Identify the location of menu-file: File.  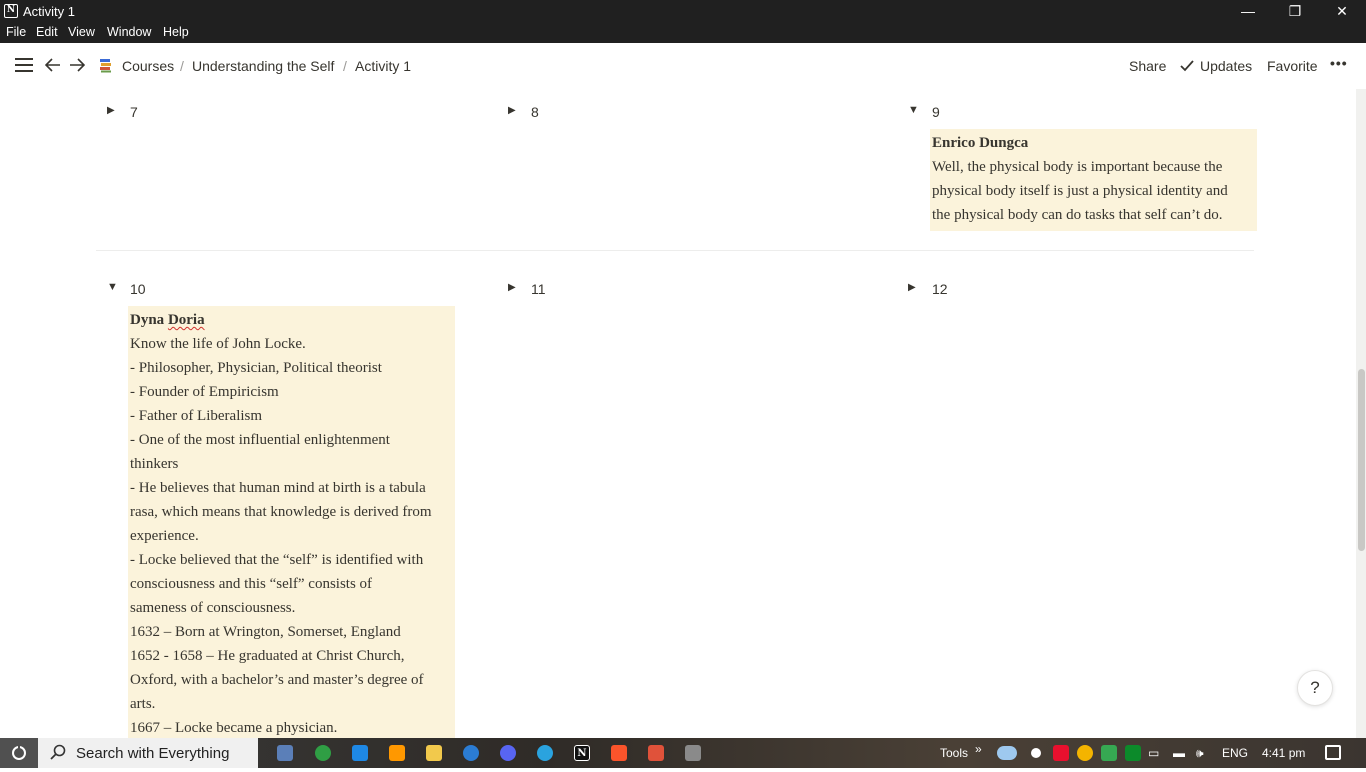
(16, 32).